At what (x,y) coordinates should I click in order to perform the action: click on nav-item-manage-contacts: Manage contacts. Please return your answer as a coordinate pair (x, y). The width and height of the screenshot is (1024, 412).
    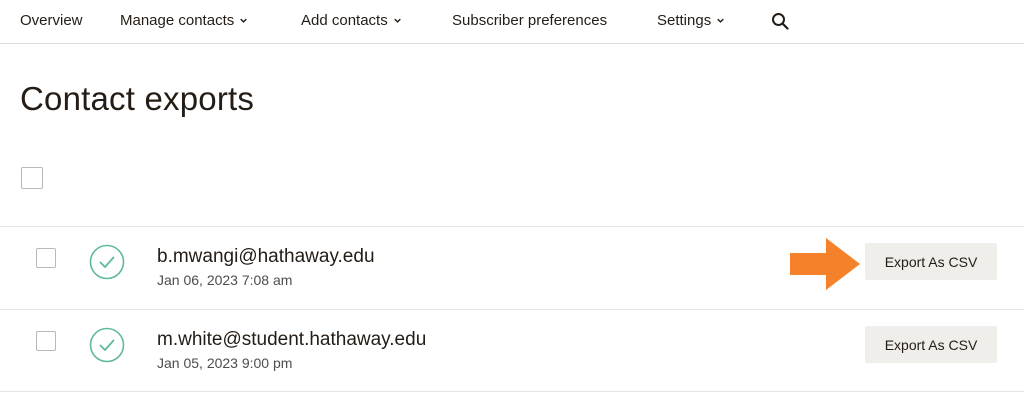
    Looking at the image, I should click on (184, 20).